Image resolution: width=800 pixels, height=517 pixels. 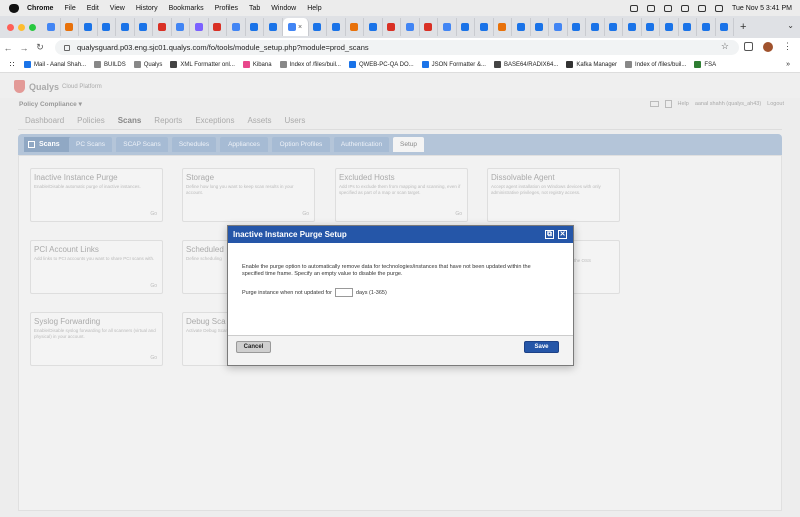 I want to click on chrome-menu-icon: ⋮, so click(x=787, y=46).